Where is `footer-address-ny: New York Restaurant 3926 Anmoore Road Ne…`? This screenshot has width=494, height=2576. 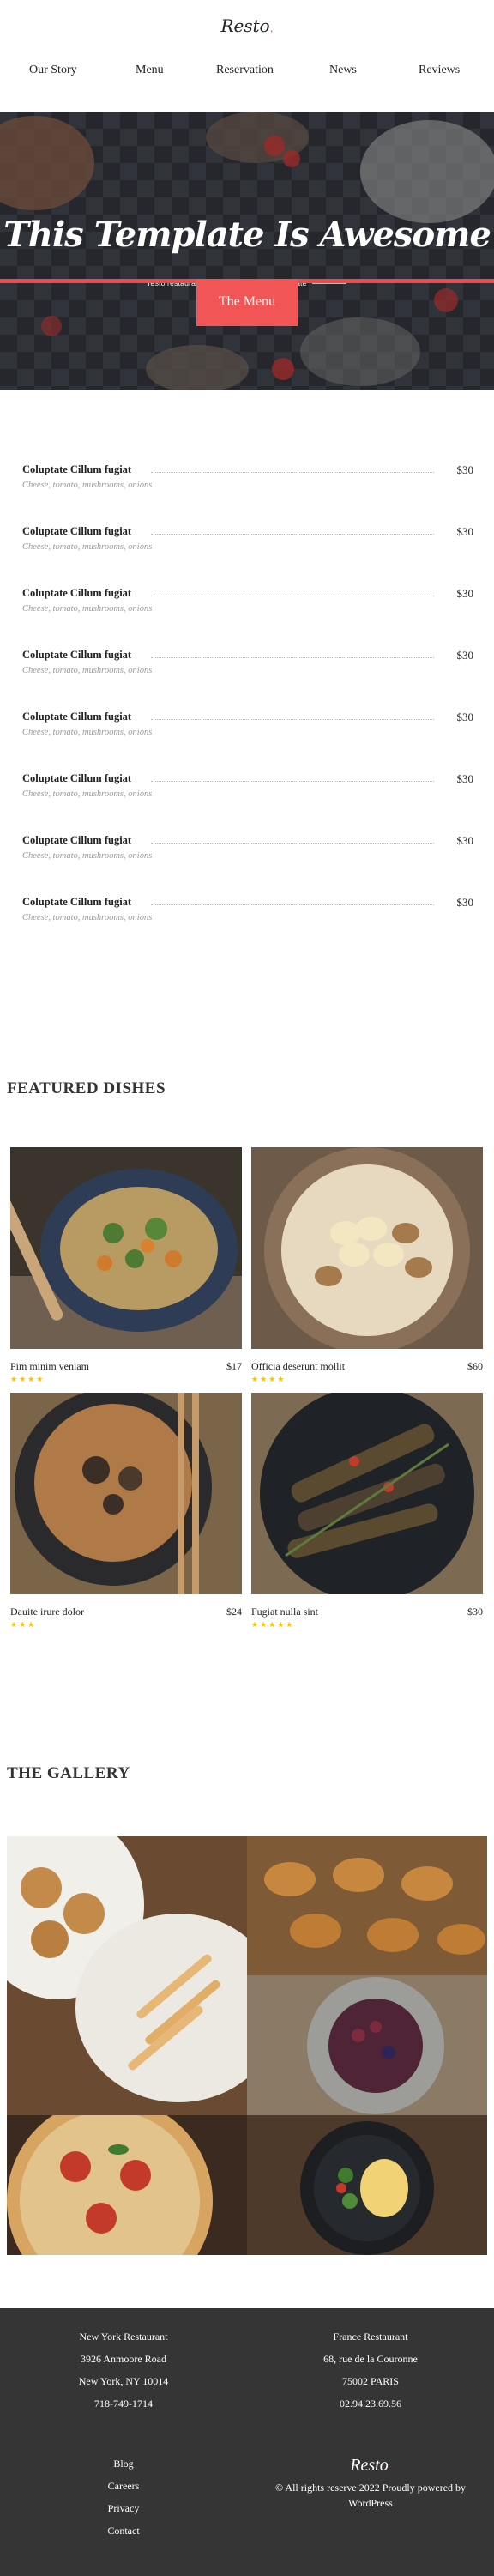
footer-address-ny: New York Restaurant 3926 Anmoore Road Ne… is located at coordinates (123, 2370).